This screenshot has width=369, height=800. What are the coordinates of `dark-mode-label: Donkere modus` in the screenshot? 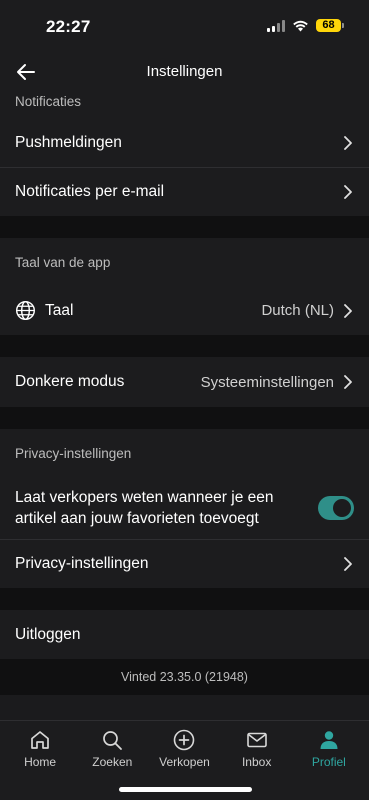 It's located at (70, 381).